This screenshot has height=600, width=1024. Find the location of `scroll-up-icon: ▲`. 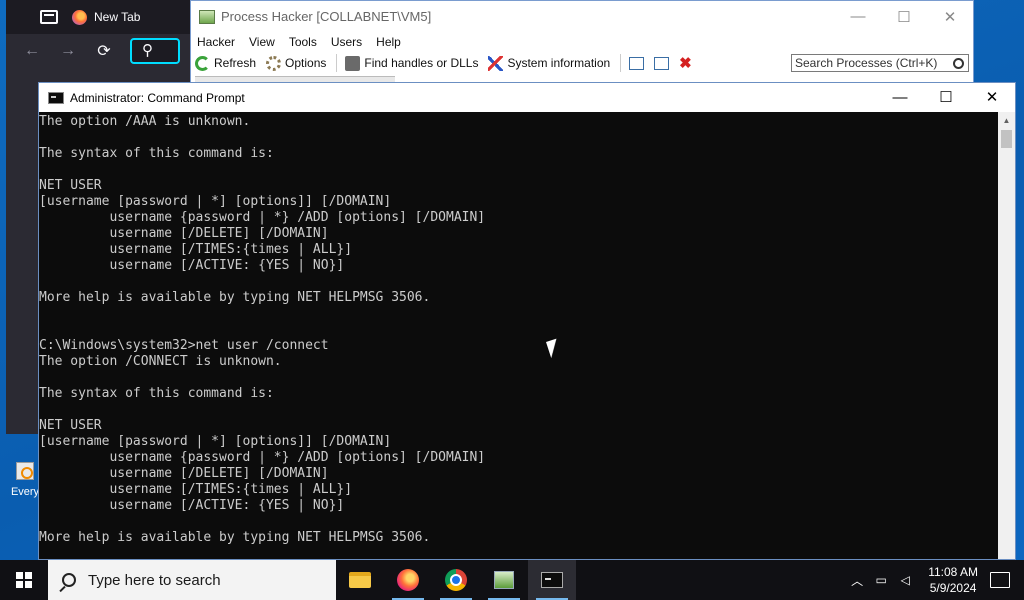

scroll-up-icon: ▲ is located at coordinates (1006, 120).